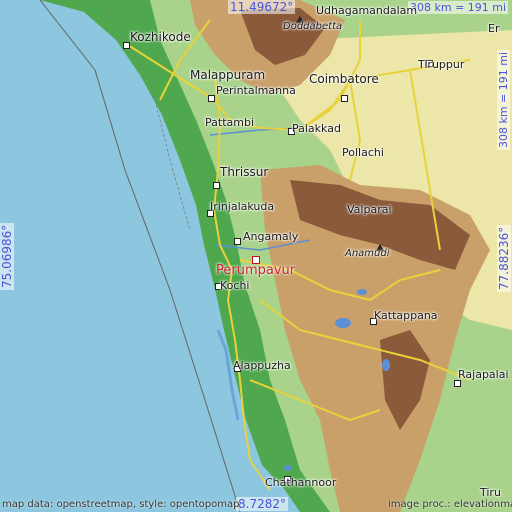 The height and width of the screenshot is (512, 512). I want to click on label-kattappana: Kattappana, so click(406, 315).